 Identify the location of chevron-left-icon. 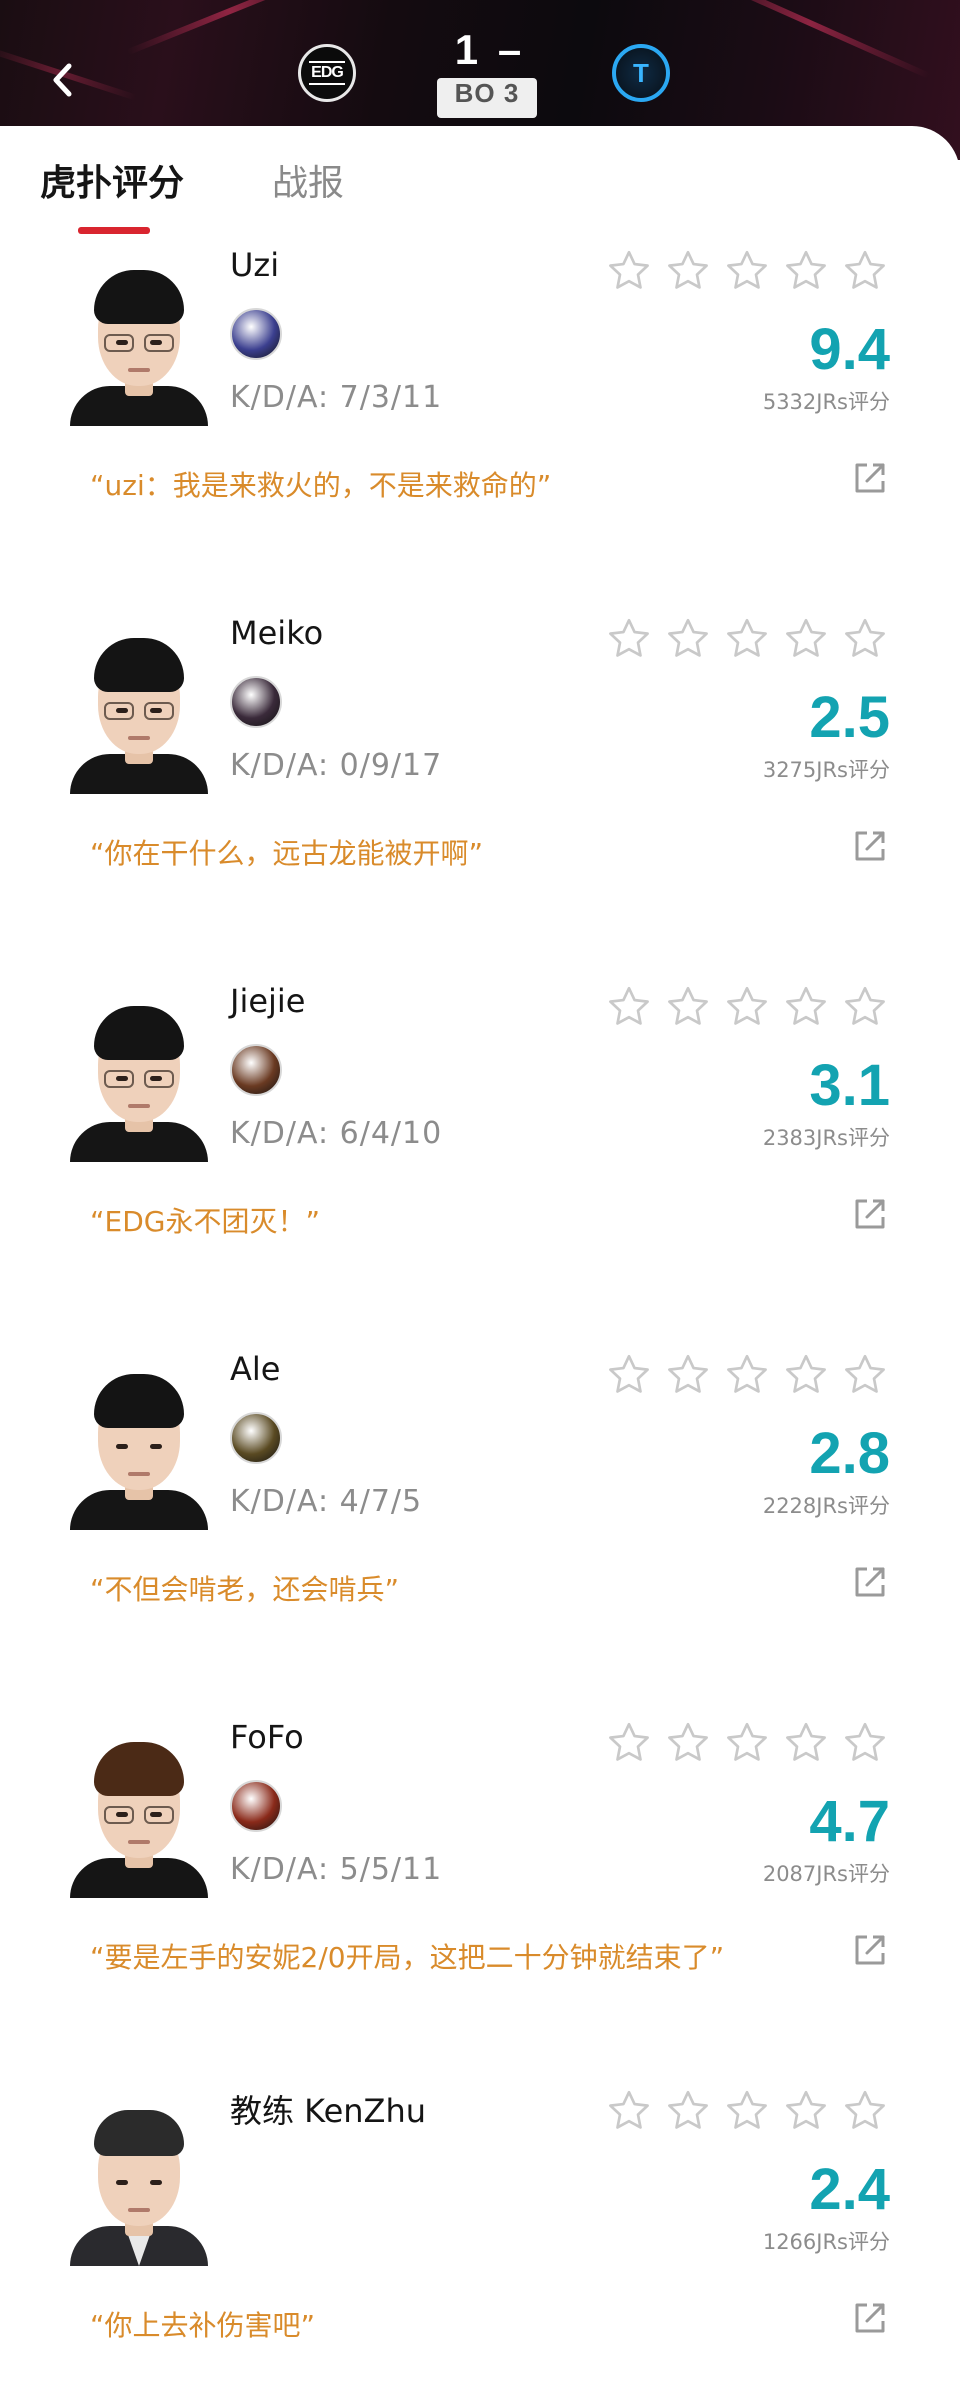
(62, 80).